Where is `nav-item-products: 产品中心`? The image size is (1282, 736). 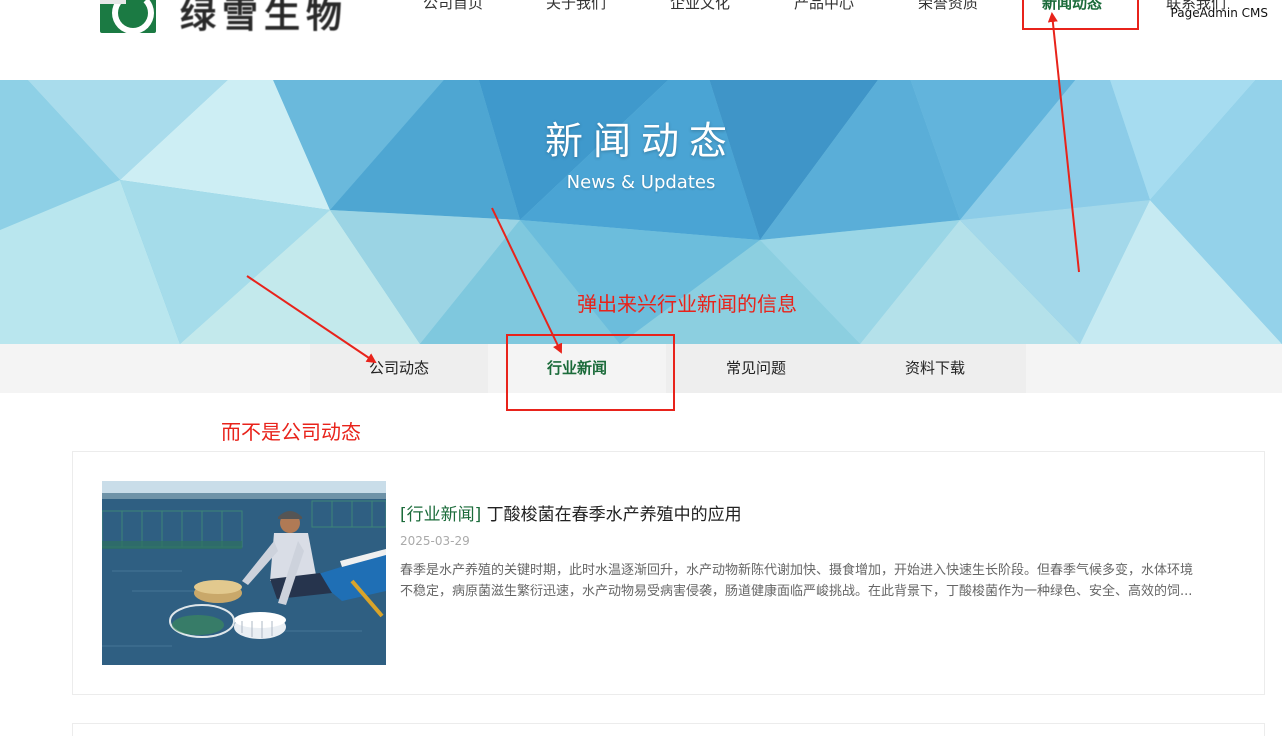
nav-item-products: 产品中心 is located at coordinates (824, 6).